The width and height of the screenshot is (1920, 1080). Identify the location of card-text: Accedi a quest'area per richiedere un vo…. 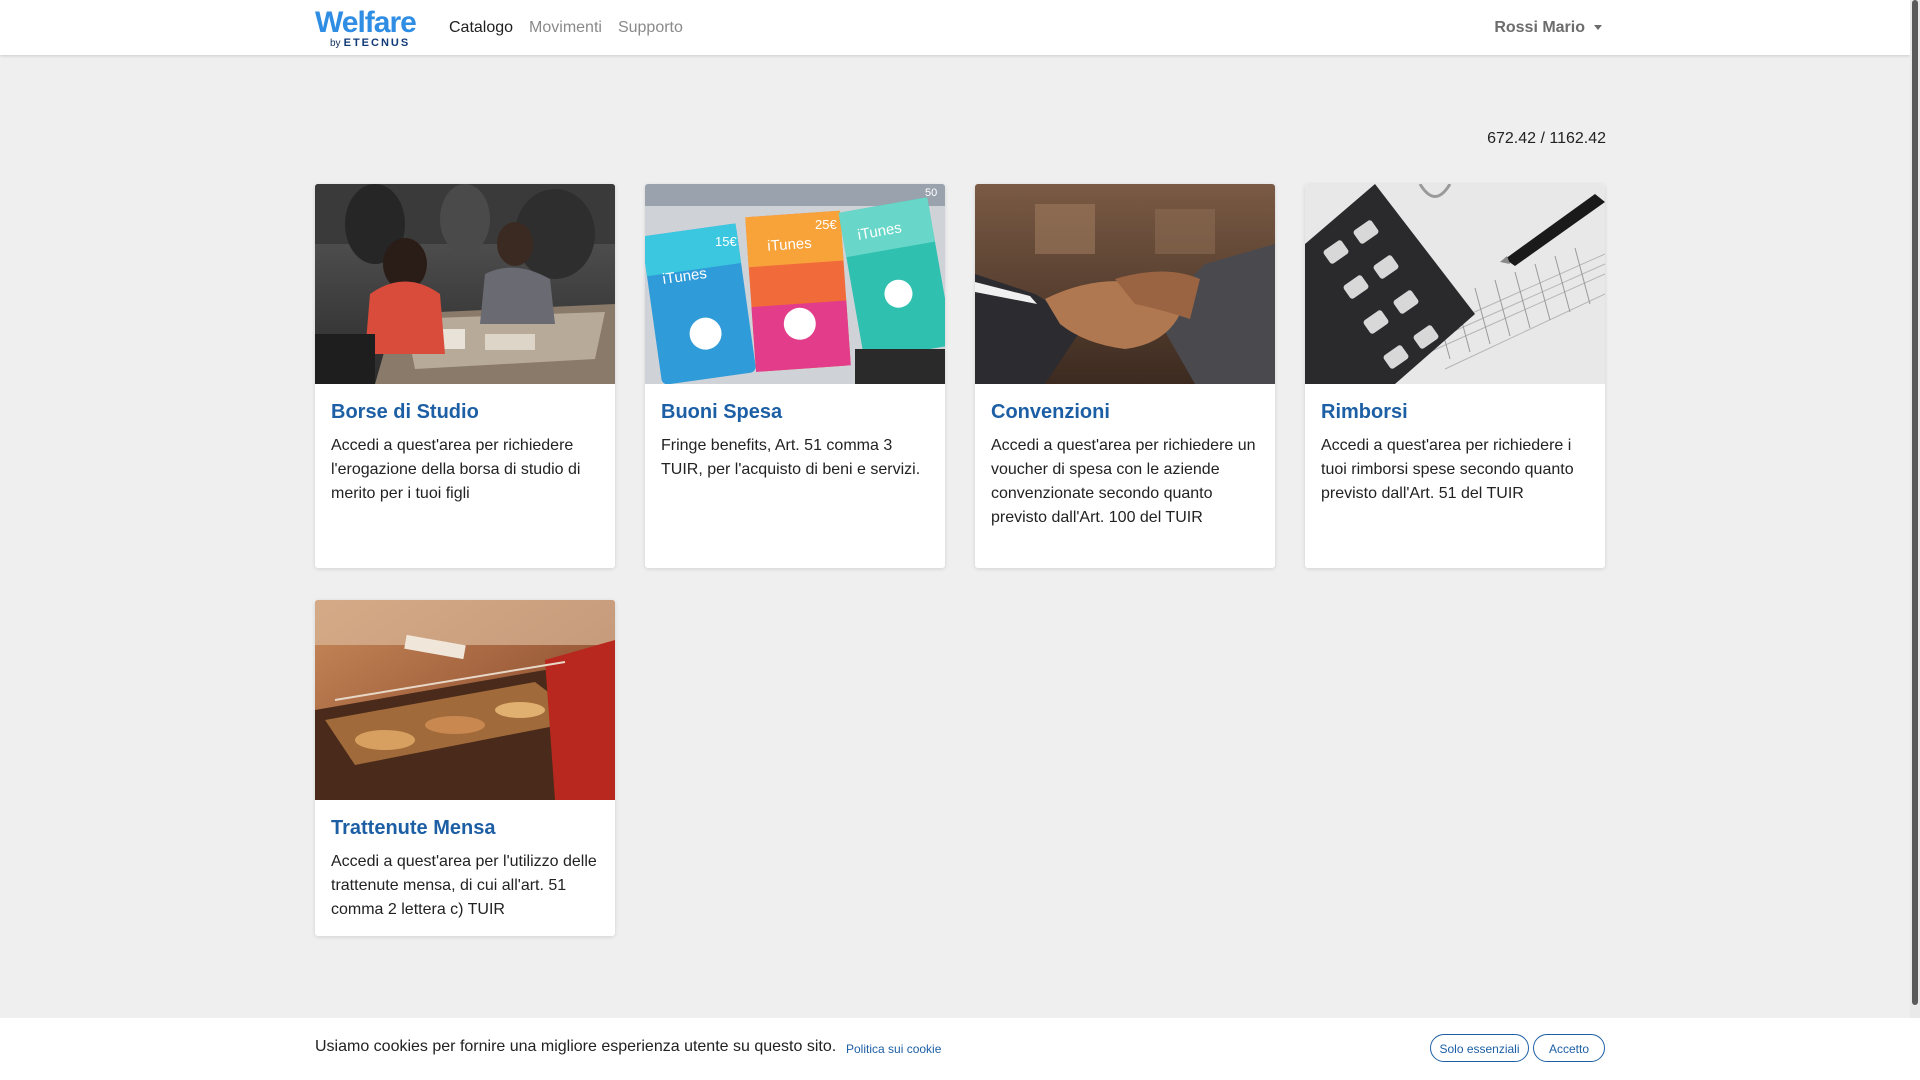
(1123, 481).